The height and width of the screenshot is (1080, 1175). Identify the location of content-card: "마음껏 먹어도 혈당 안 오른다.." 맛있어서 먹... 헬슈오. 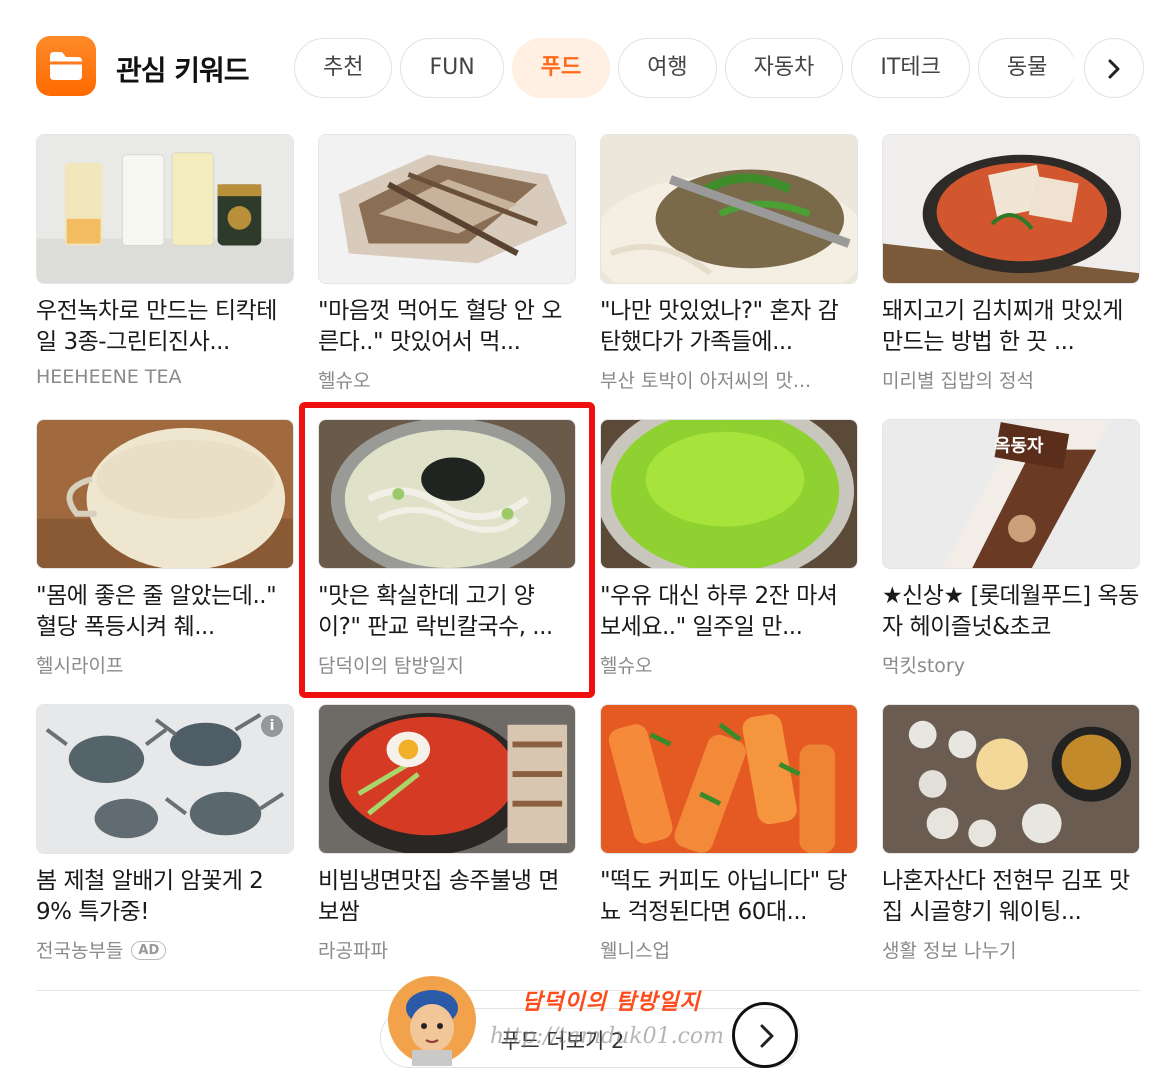
(447, 265).